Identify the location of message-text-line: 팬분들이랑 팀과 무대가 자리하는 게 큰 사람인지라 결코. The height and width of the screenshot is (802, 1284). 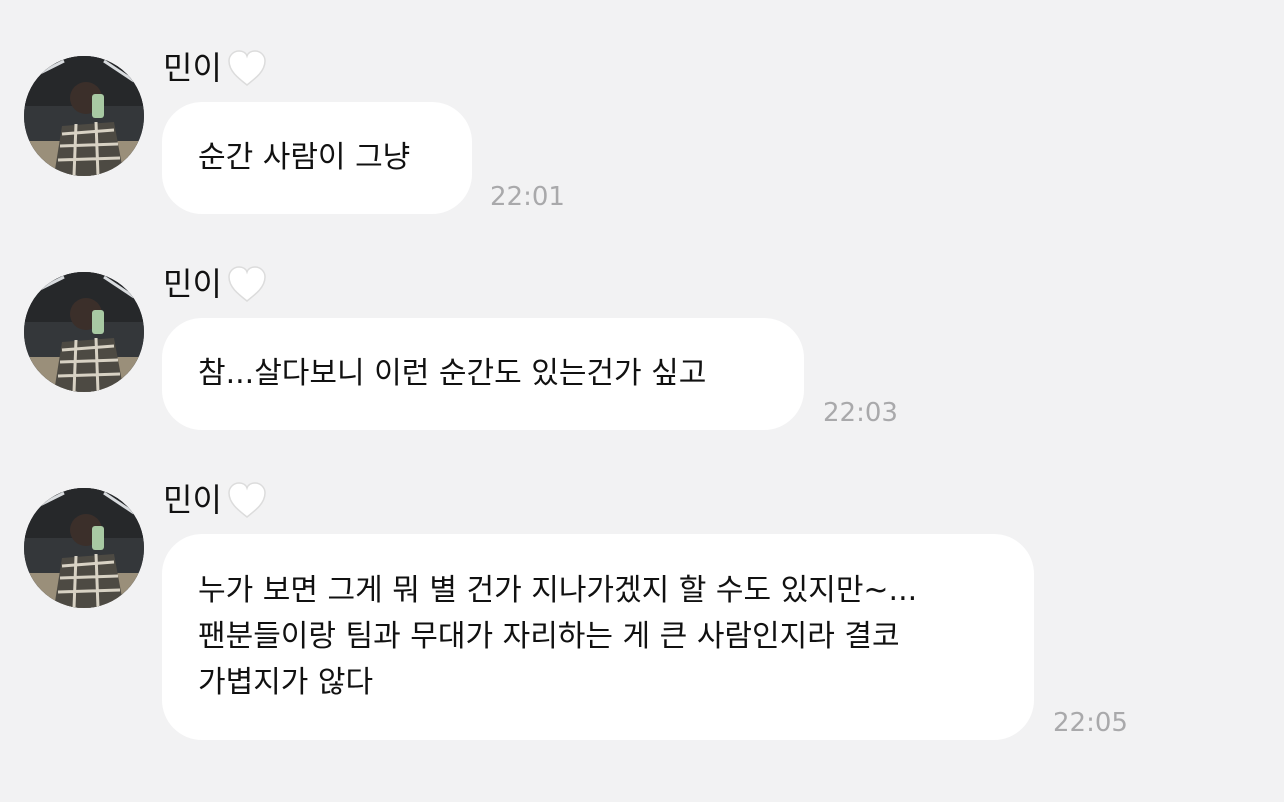
(549, 636).